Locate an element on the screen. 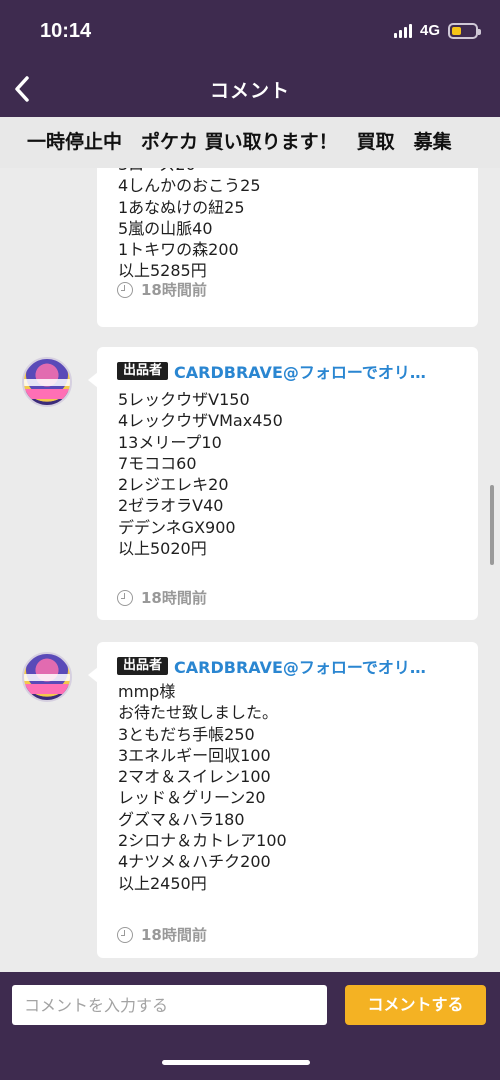  home-indicator is located at coordinates (236, 1062).